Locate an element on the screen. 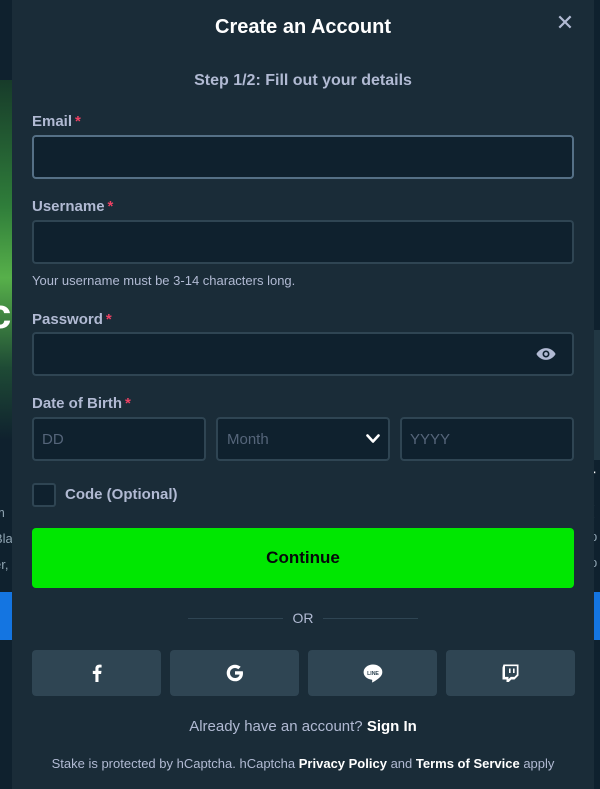  facebook-login-button is located at coordinates (96, 673).